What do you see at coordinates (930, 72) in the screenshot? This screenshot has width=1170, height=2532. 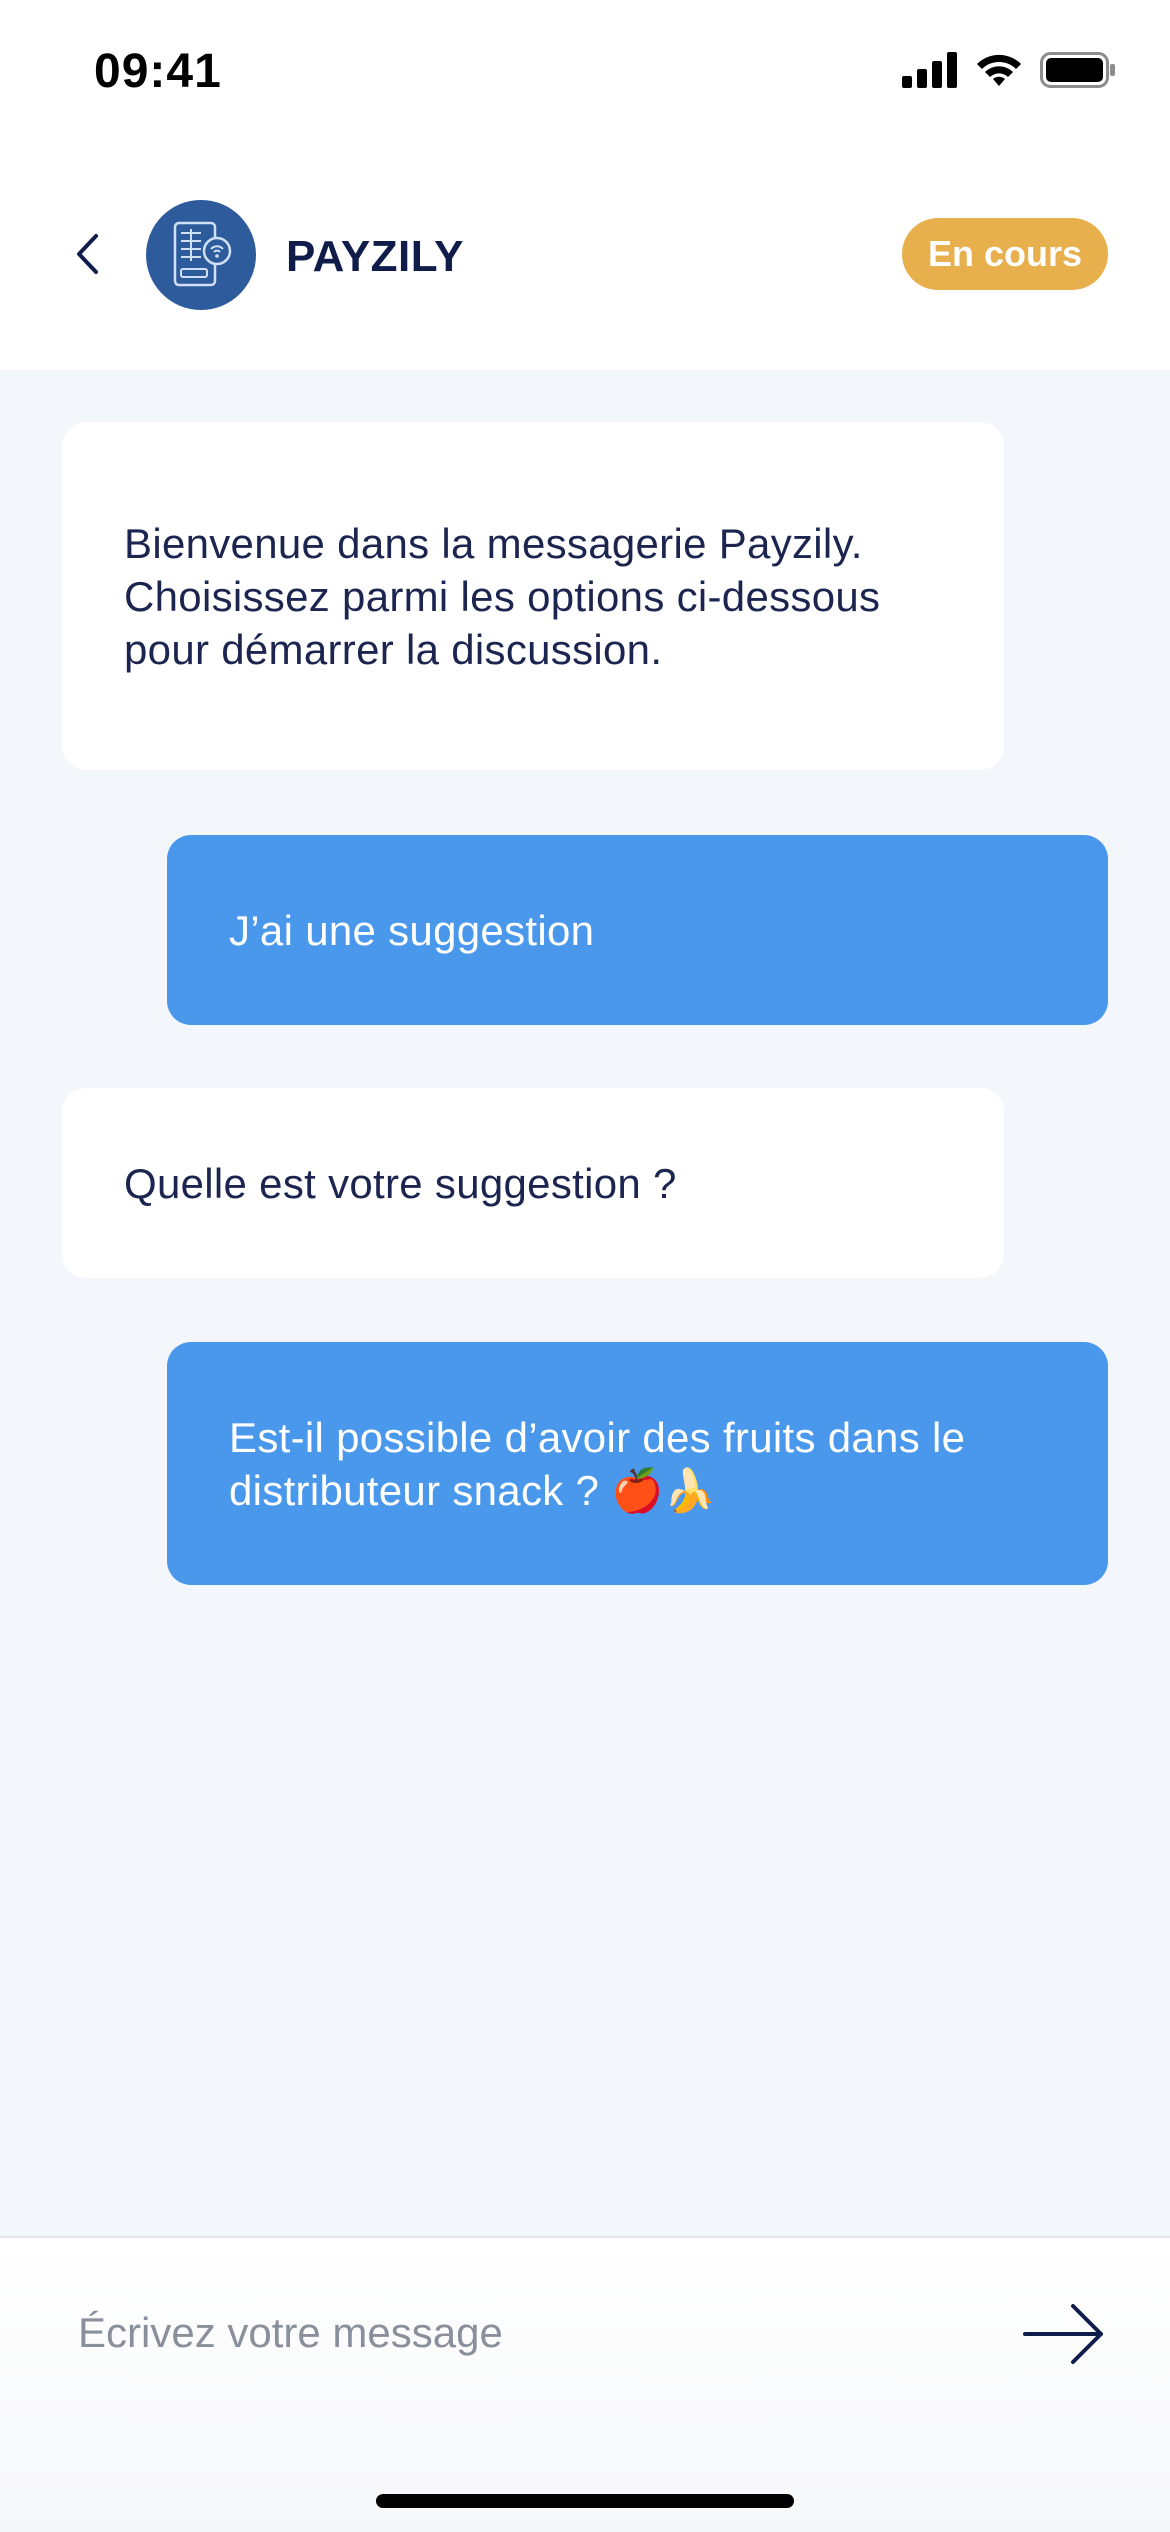 I see `cellular-signal-icon` at bounding box center [930, 72].